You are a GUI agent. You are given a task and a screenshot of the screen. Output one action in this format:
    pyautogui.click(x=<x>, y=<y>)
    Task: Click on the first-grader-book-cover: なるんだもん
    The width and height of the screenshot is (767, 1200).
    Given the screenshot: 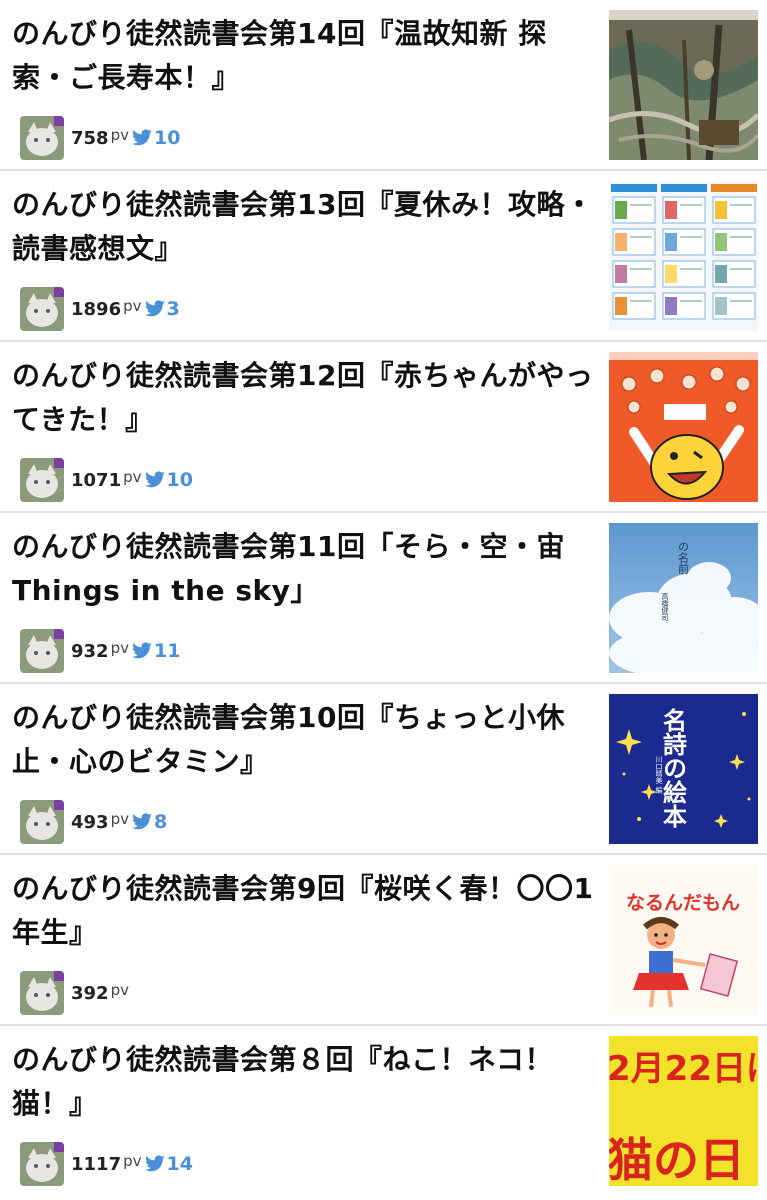 What is the action you would take?
    pyautogui.click(x=683, y=940)
    